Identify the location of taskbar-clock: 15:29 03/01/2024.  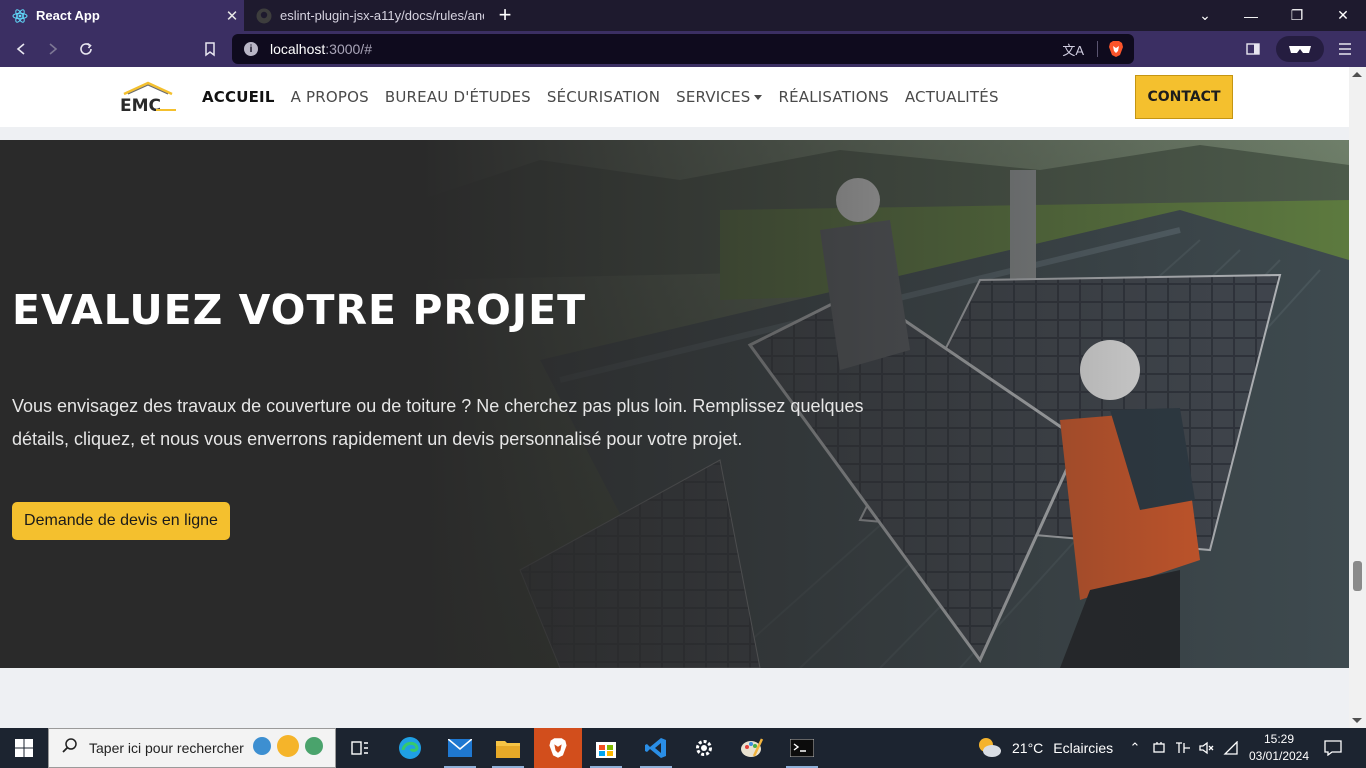
(1279, 748).